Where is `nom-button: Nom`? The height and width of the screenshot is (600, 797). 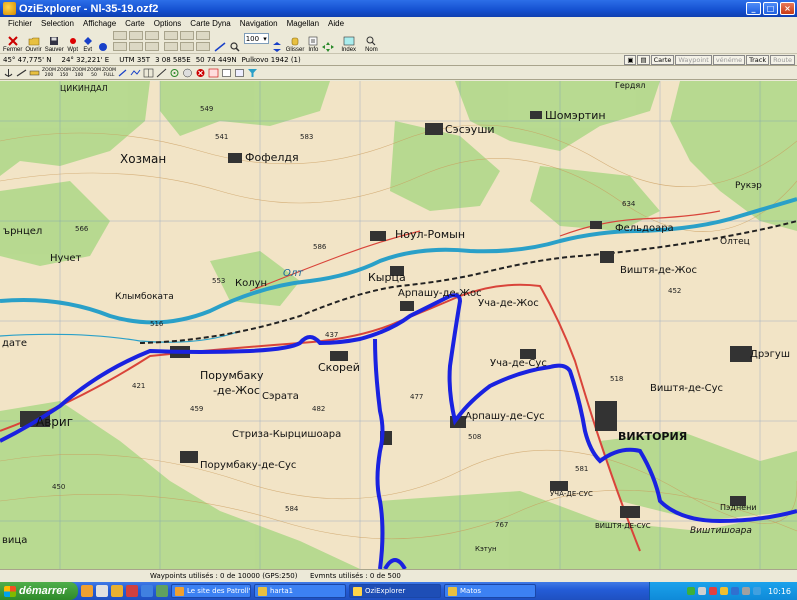 nom-button: Nom is located at coordinates (371, 41).